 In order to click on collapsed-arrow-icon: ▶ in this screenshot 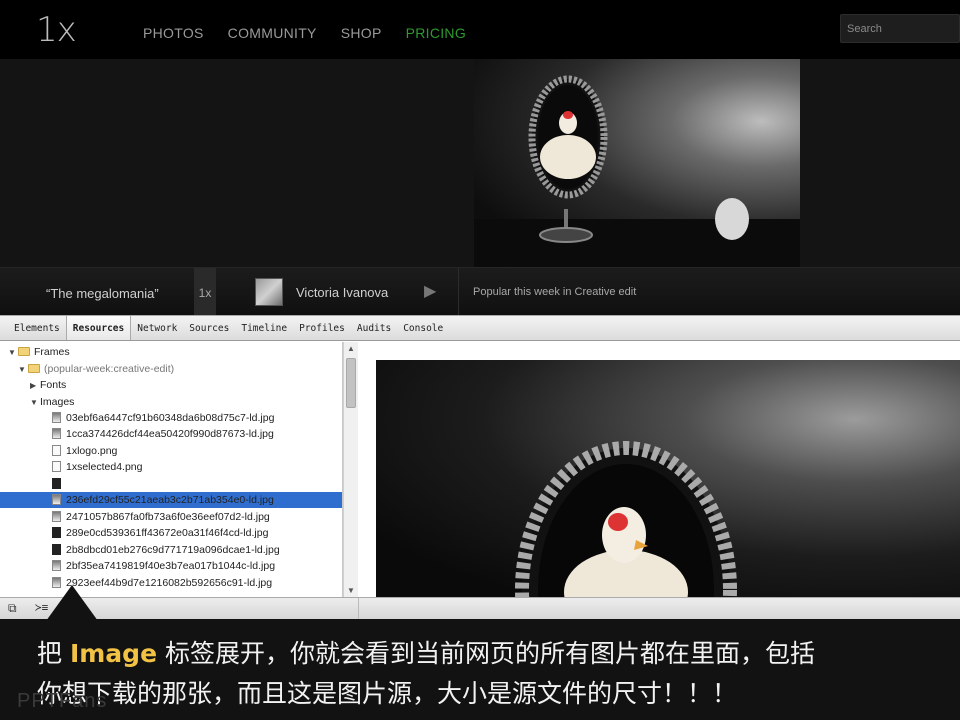, I will do `click(35, 386)`.